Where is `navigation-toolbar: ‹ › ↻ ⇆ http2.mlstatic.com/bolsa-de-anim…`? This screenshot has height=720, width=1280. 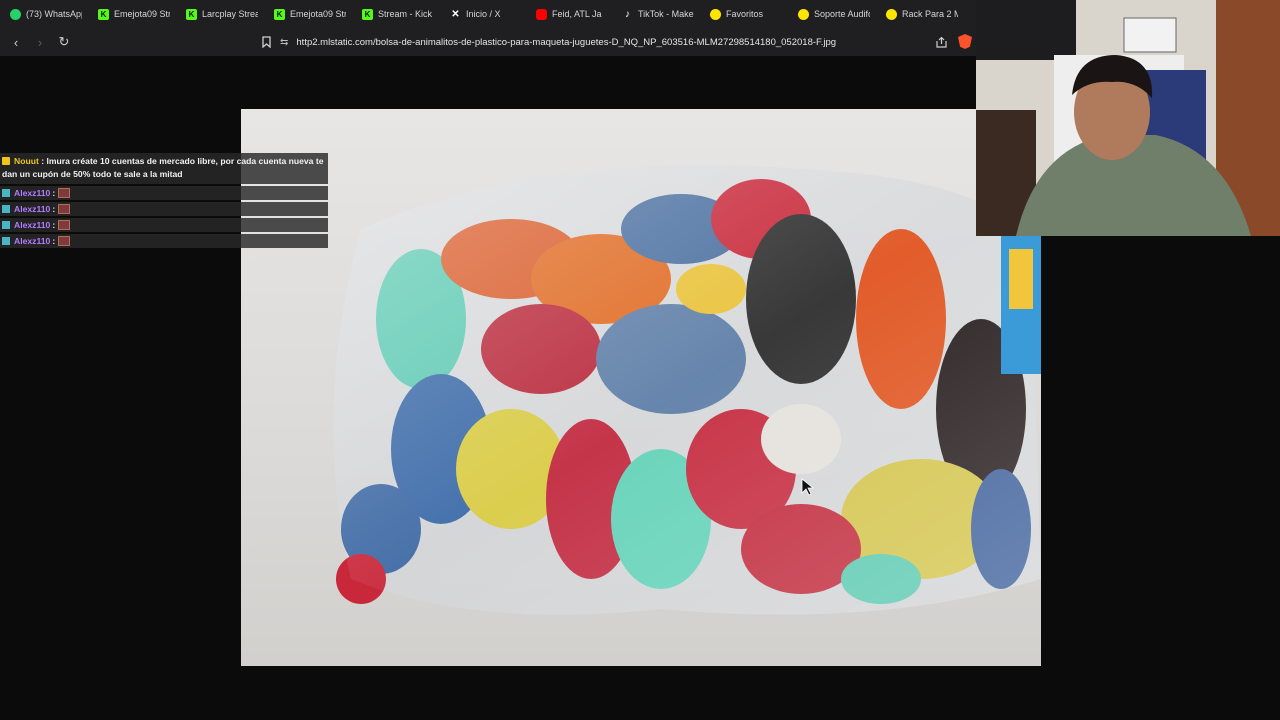
navigation-toolbar: ‹ › ↻ ⇆ http2.mlstatic.com/bolsa-de-anim… is located at coordinates (488, 42).